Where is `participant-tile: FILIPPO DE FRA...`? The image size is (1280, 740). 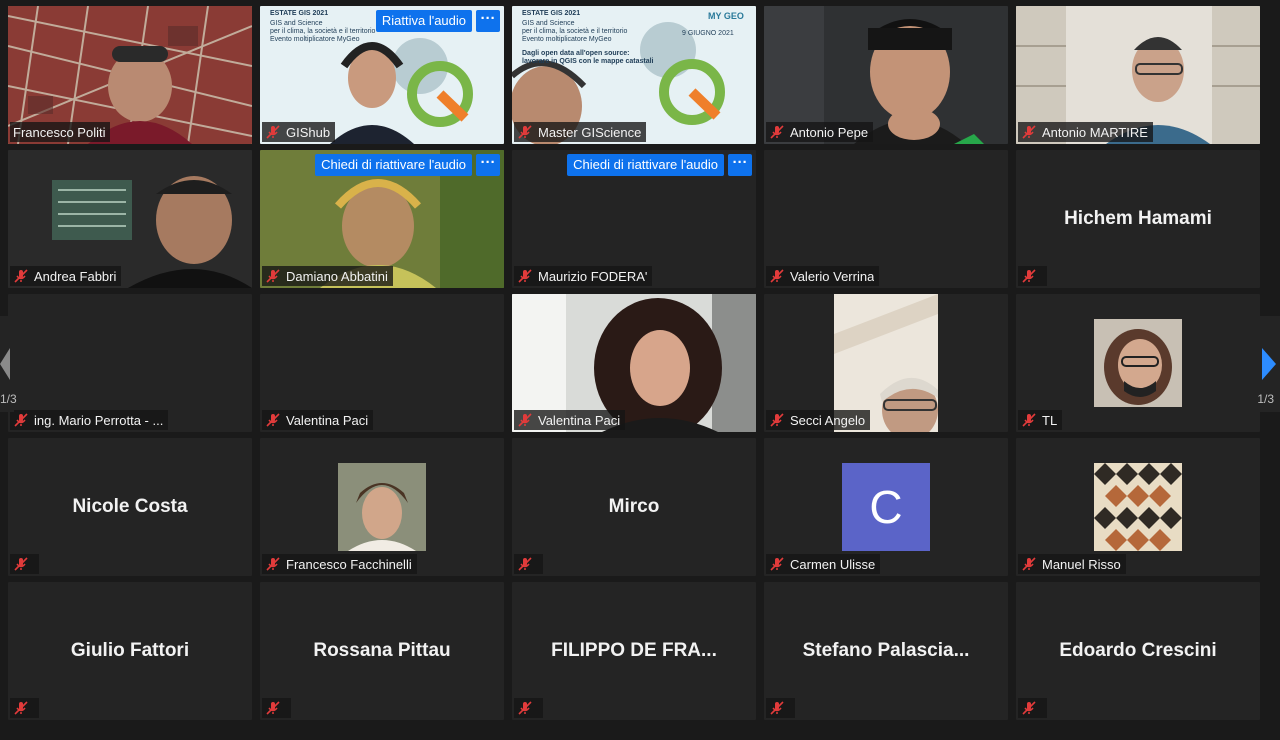 participant-tile: FILIPPO DE FRA... is located at coordinates (634, 651).